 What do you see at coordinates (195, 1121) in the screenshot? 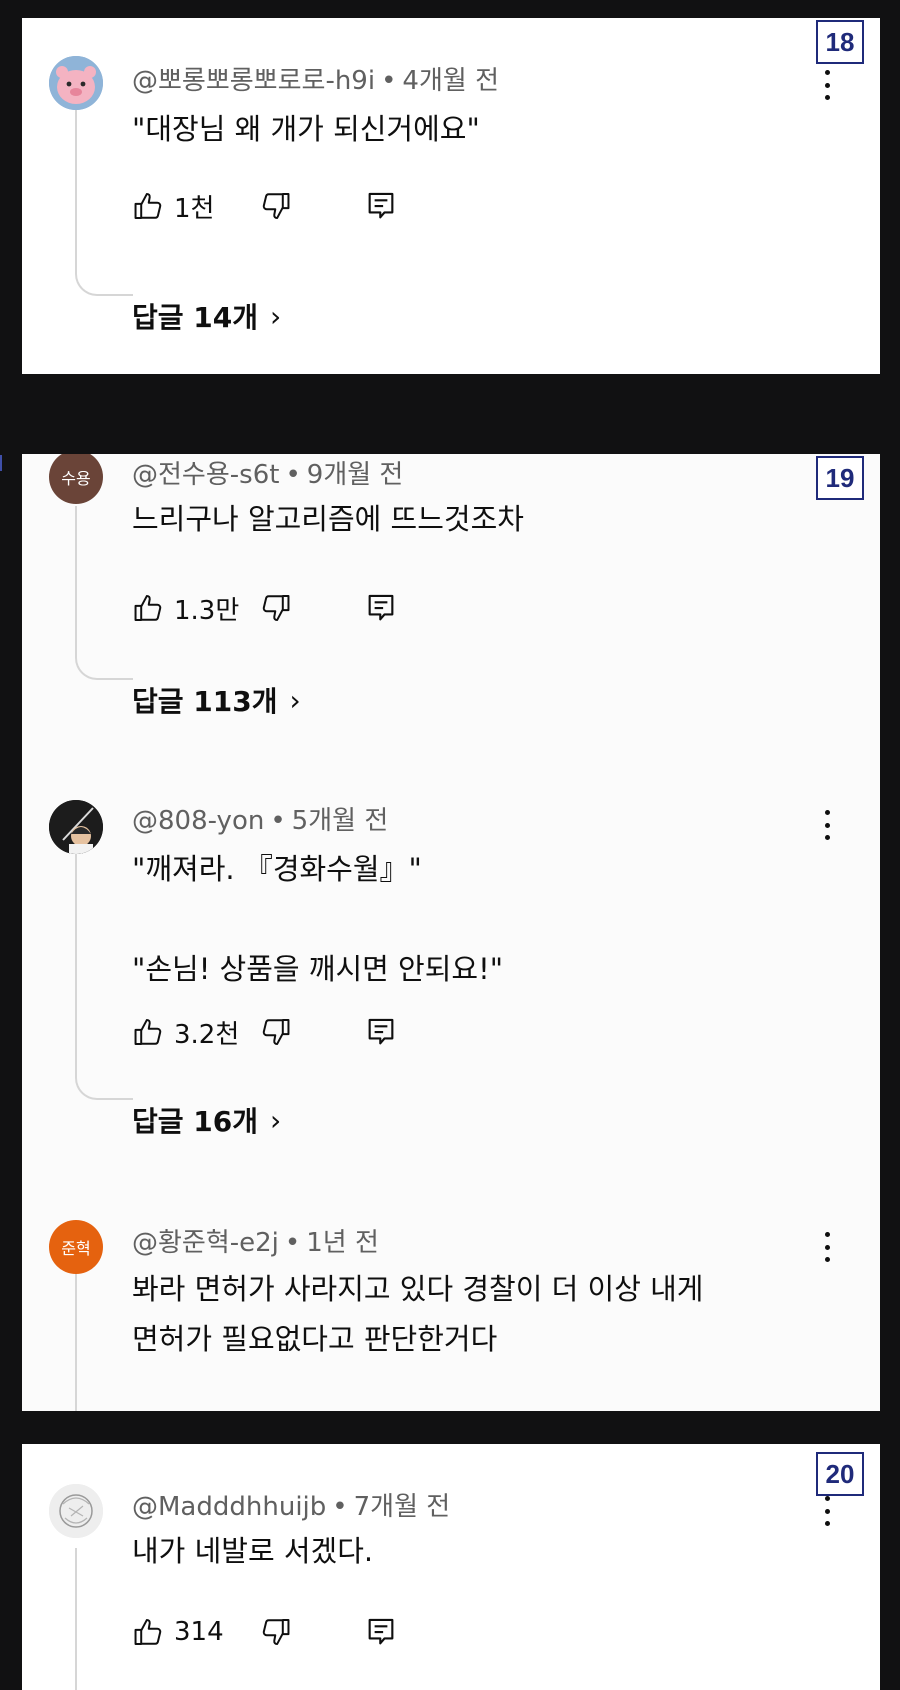
I see `replies-count: 답글 16개` at bounding box center [195, 1121].